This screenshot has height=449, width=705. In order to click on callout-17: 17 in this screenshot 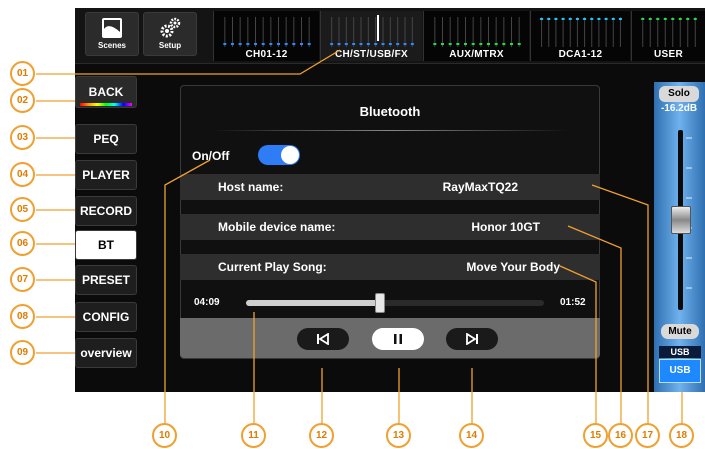, I will do `click(647, 435)`.